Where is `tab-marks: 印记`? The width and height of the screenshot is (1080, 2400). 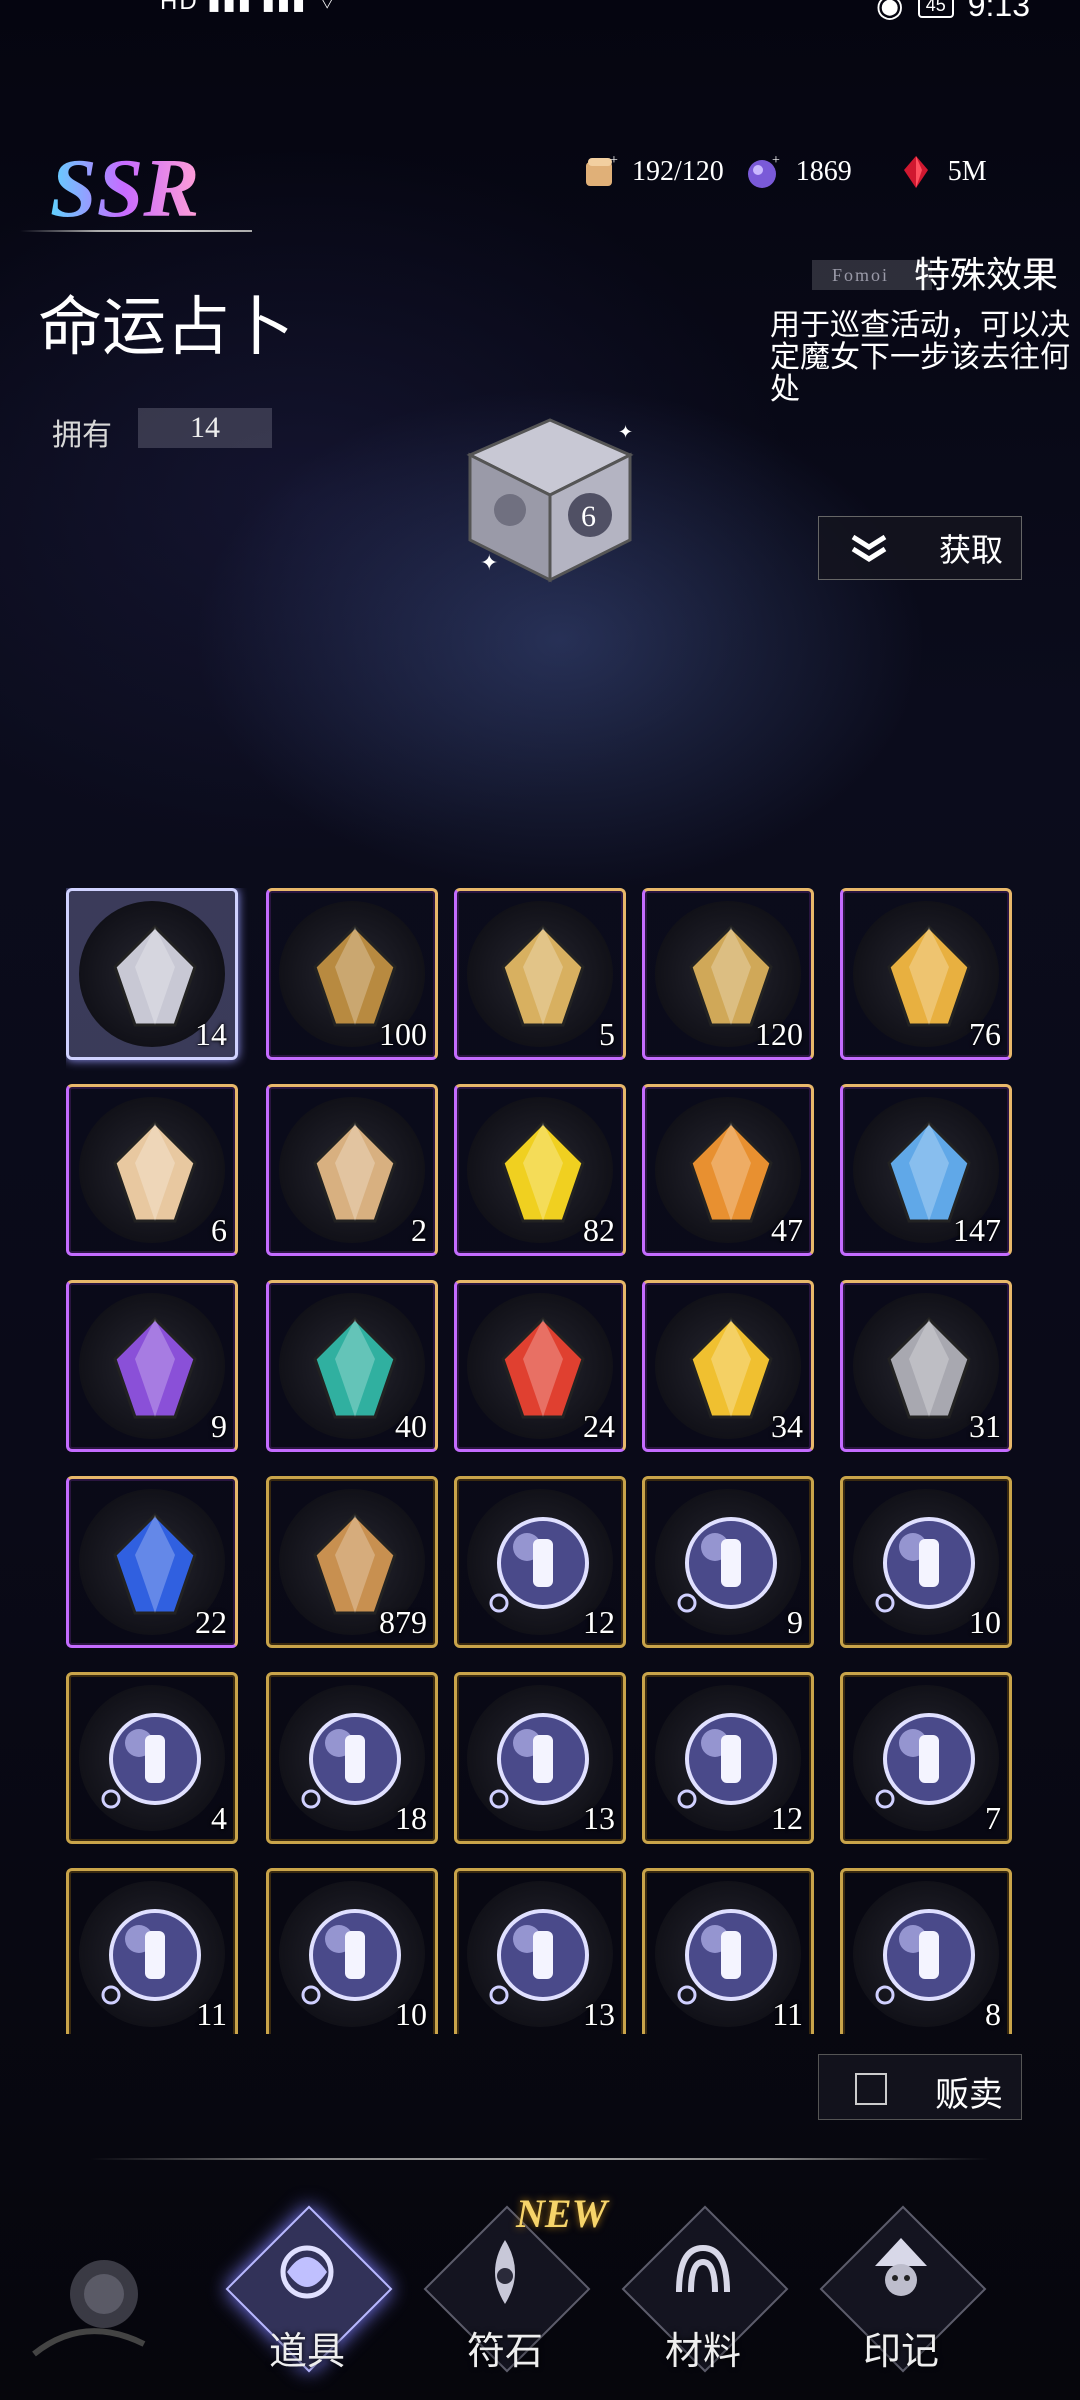 tab-marks: 印记 is located at coordinates (901, 2287).